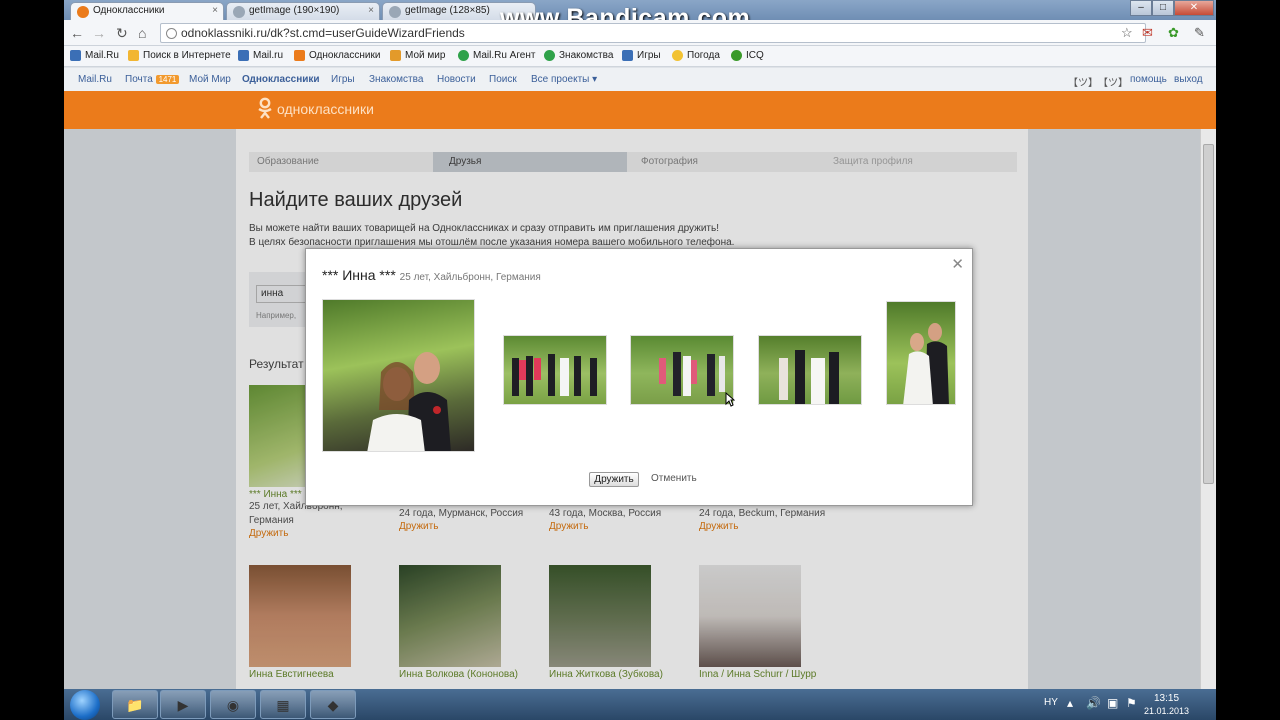 Image resolution: width=1280 pixels, height=720 pixels. What do you see at coordinates (265, 108) in the screenshot?
I see `ok-logo-icon` at bounding box center [265, 108].